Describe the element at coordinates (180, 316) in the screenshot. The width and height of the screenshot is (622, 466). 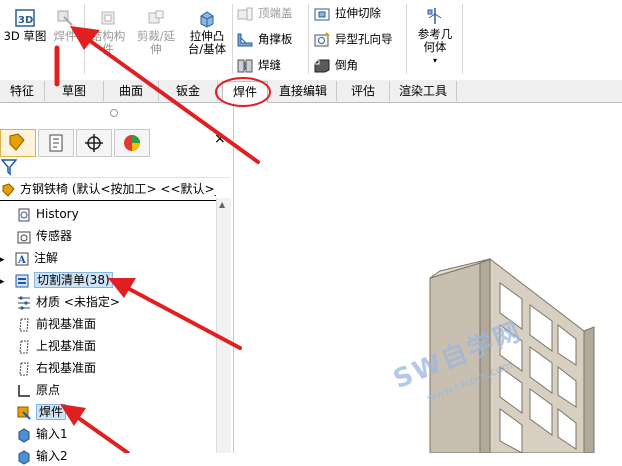
I see `arrow-to-cut-list` at that location.